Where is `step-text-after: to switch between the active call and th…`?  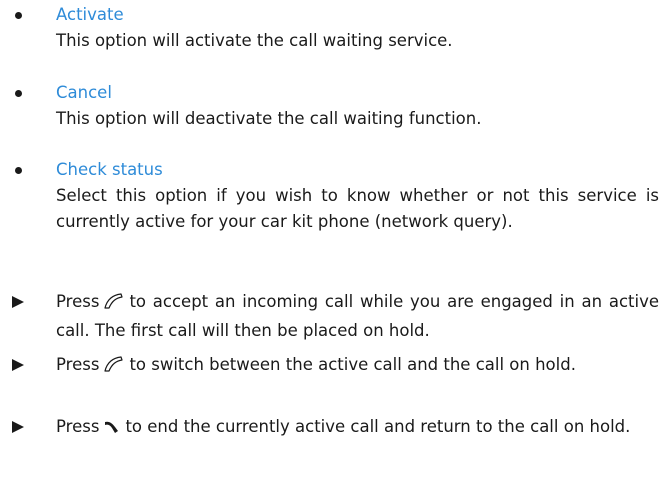
step-text-after: to switch between the active call and th… is located at coordinates (352, 364).